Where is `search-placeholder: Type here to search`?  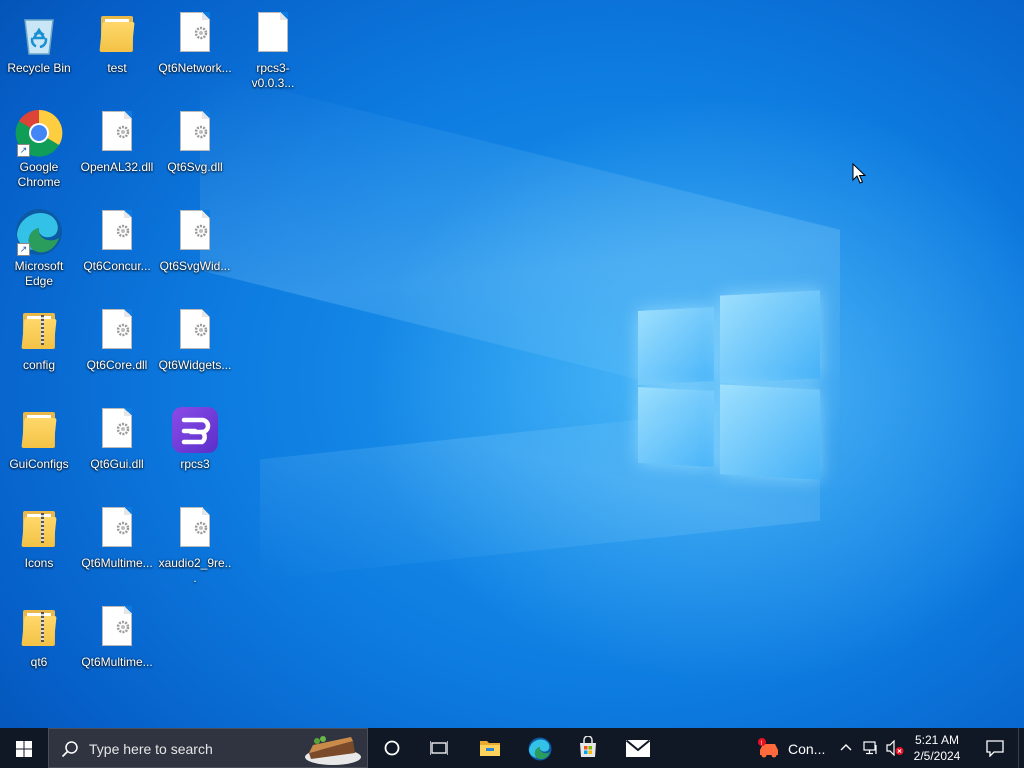
search-placeholder: Type here to search is located at coordinates (151, 749).